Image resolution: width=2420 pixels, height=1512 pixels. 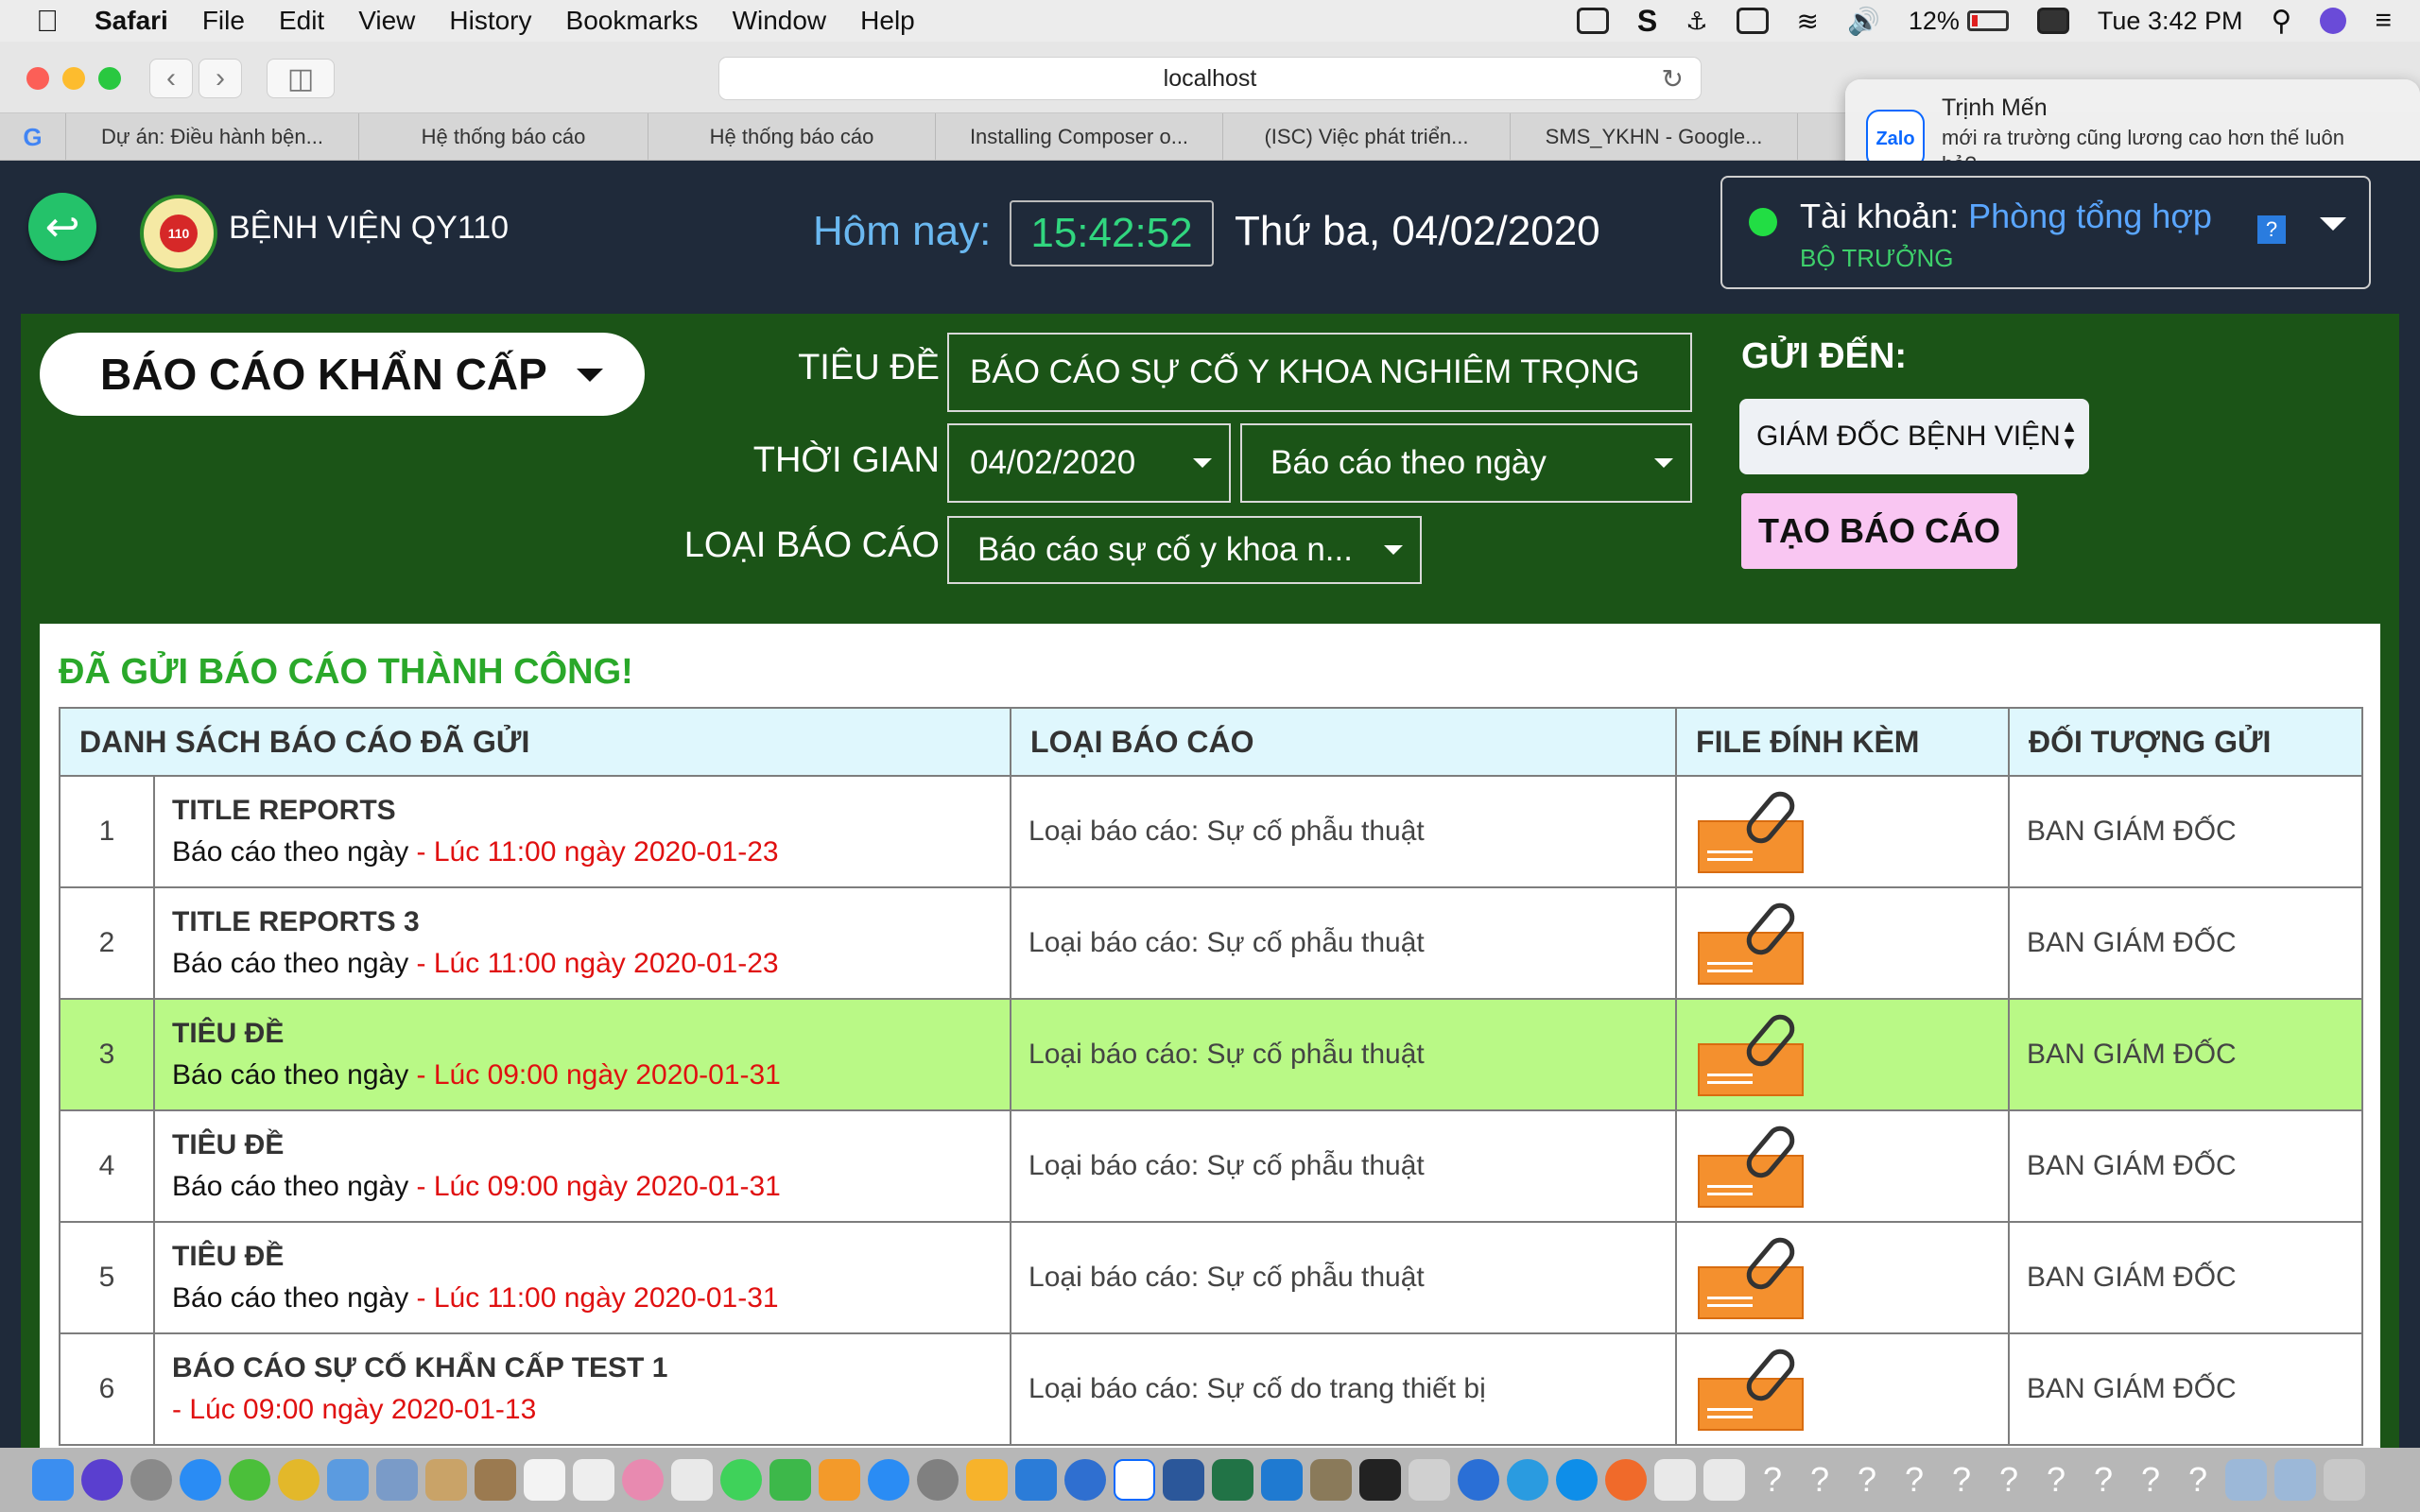 What do you see at coordinates (1864, 21) in the screenshot?
I see `volume-icon: 🔊` at bounding box center [1864, 21].